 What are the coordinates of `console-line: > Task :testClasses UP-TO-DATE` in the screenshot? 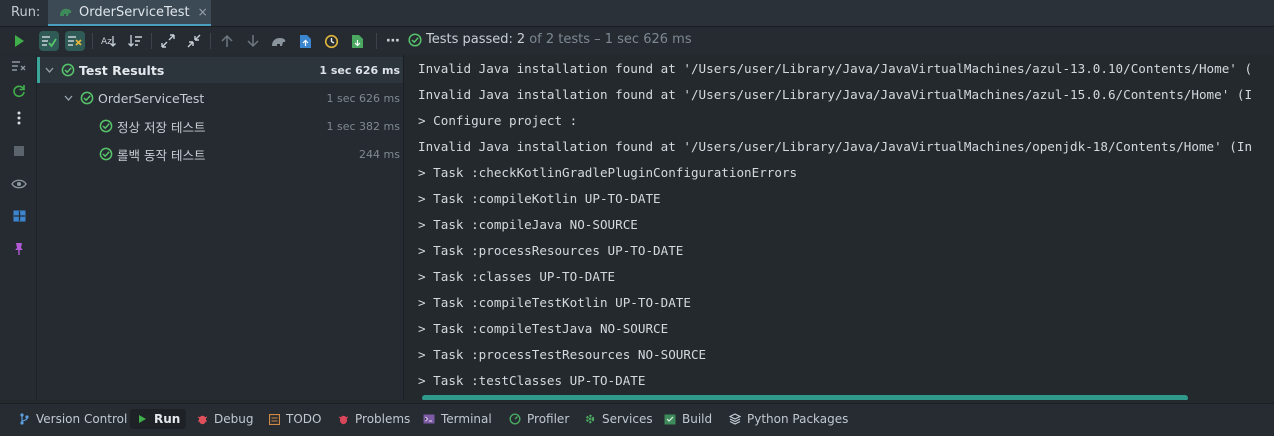 It's located at (532, 380).